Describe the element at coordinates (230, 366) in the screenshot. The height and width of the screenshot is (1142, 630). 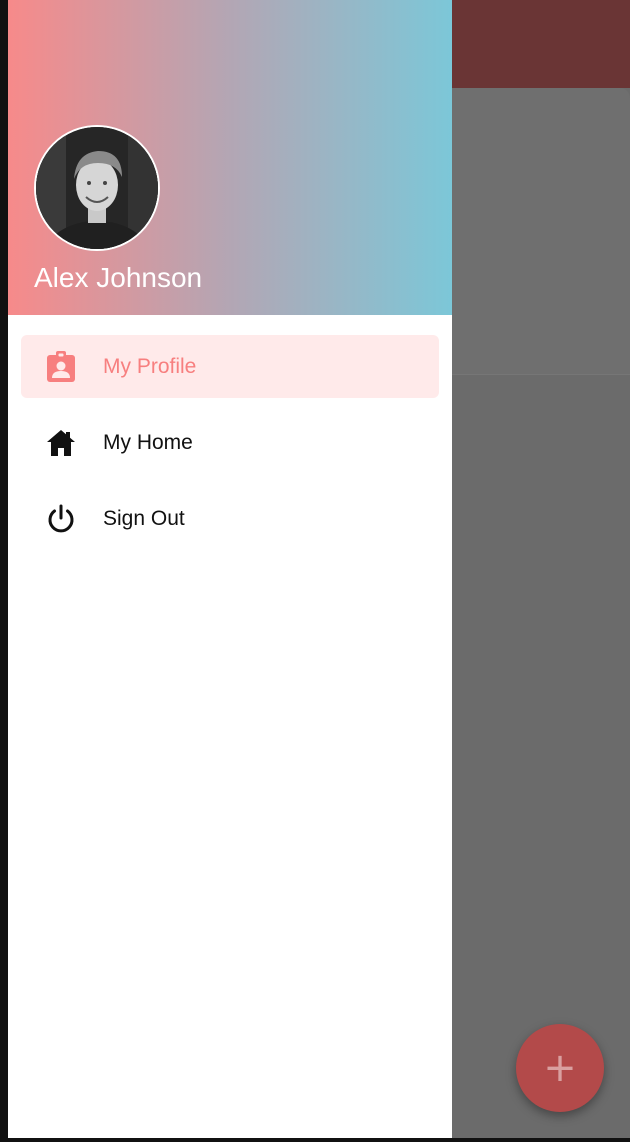
I see `nav-item-my-profile: My Profile` at that location.